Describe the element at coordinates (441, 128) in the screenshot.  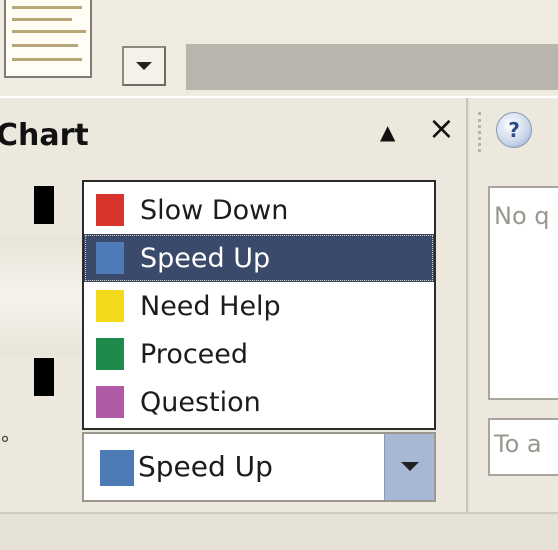
I see `close-button: ×` at that location.